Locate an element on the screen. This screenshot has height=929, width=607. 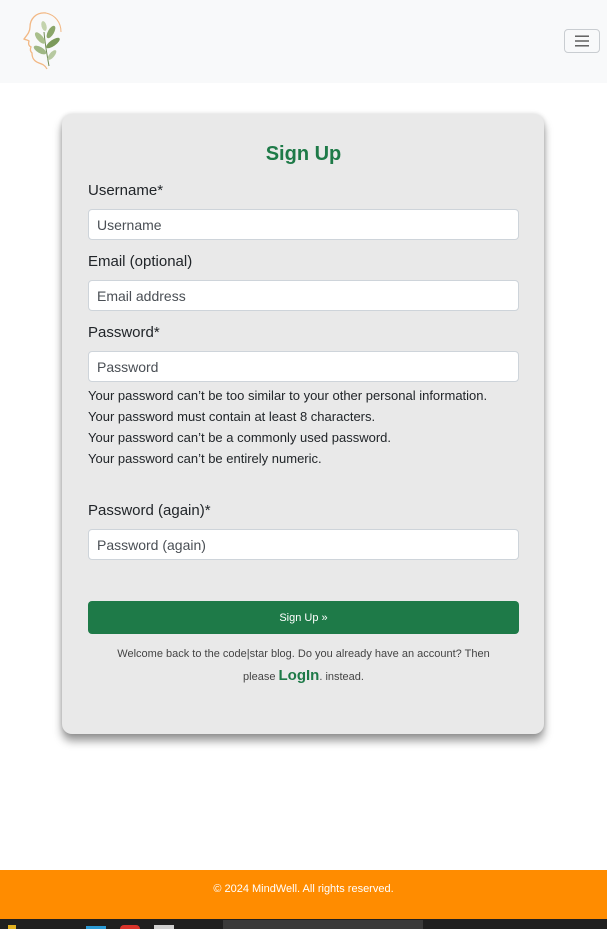
username-label: Username* is located at coordinates (126, 190).